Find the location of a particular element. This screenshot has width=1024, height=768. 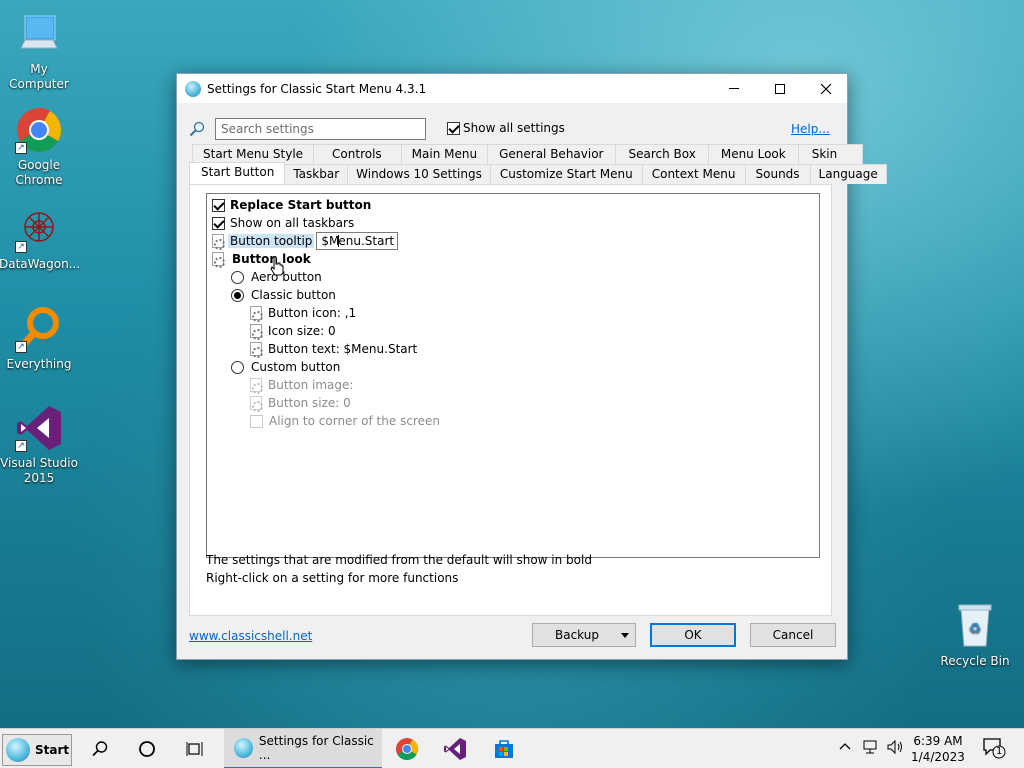

start-label: Start is located at coordinates (52, 750).